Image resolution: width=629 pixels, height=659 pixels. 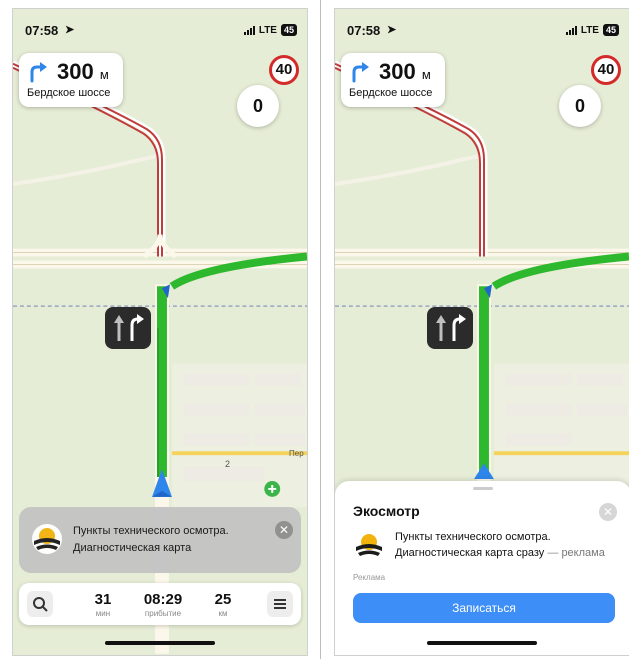 I want to click on trip-summary-bar: 31 мин 08:29 прибытие 25 км, so click(x=160, y=604).